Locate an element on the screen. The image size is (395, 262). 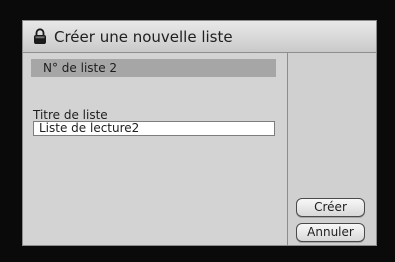
dialog-titlebar: Créer une nouvelle liste is located at coordinates (199, 37).